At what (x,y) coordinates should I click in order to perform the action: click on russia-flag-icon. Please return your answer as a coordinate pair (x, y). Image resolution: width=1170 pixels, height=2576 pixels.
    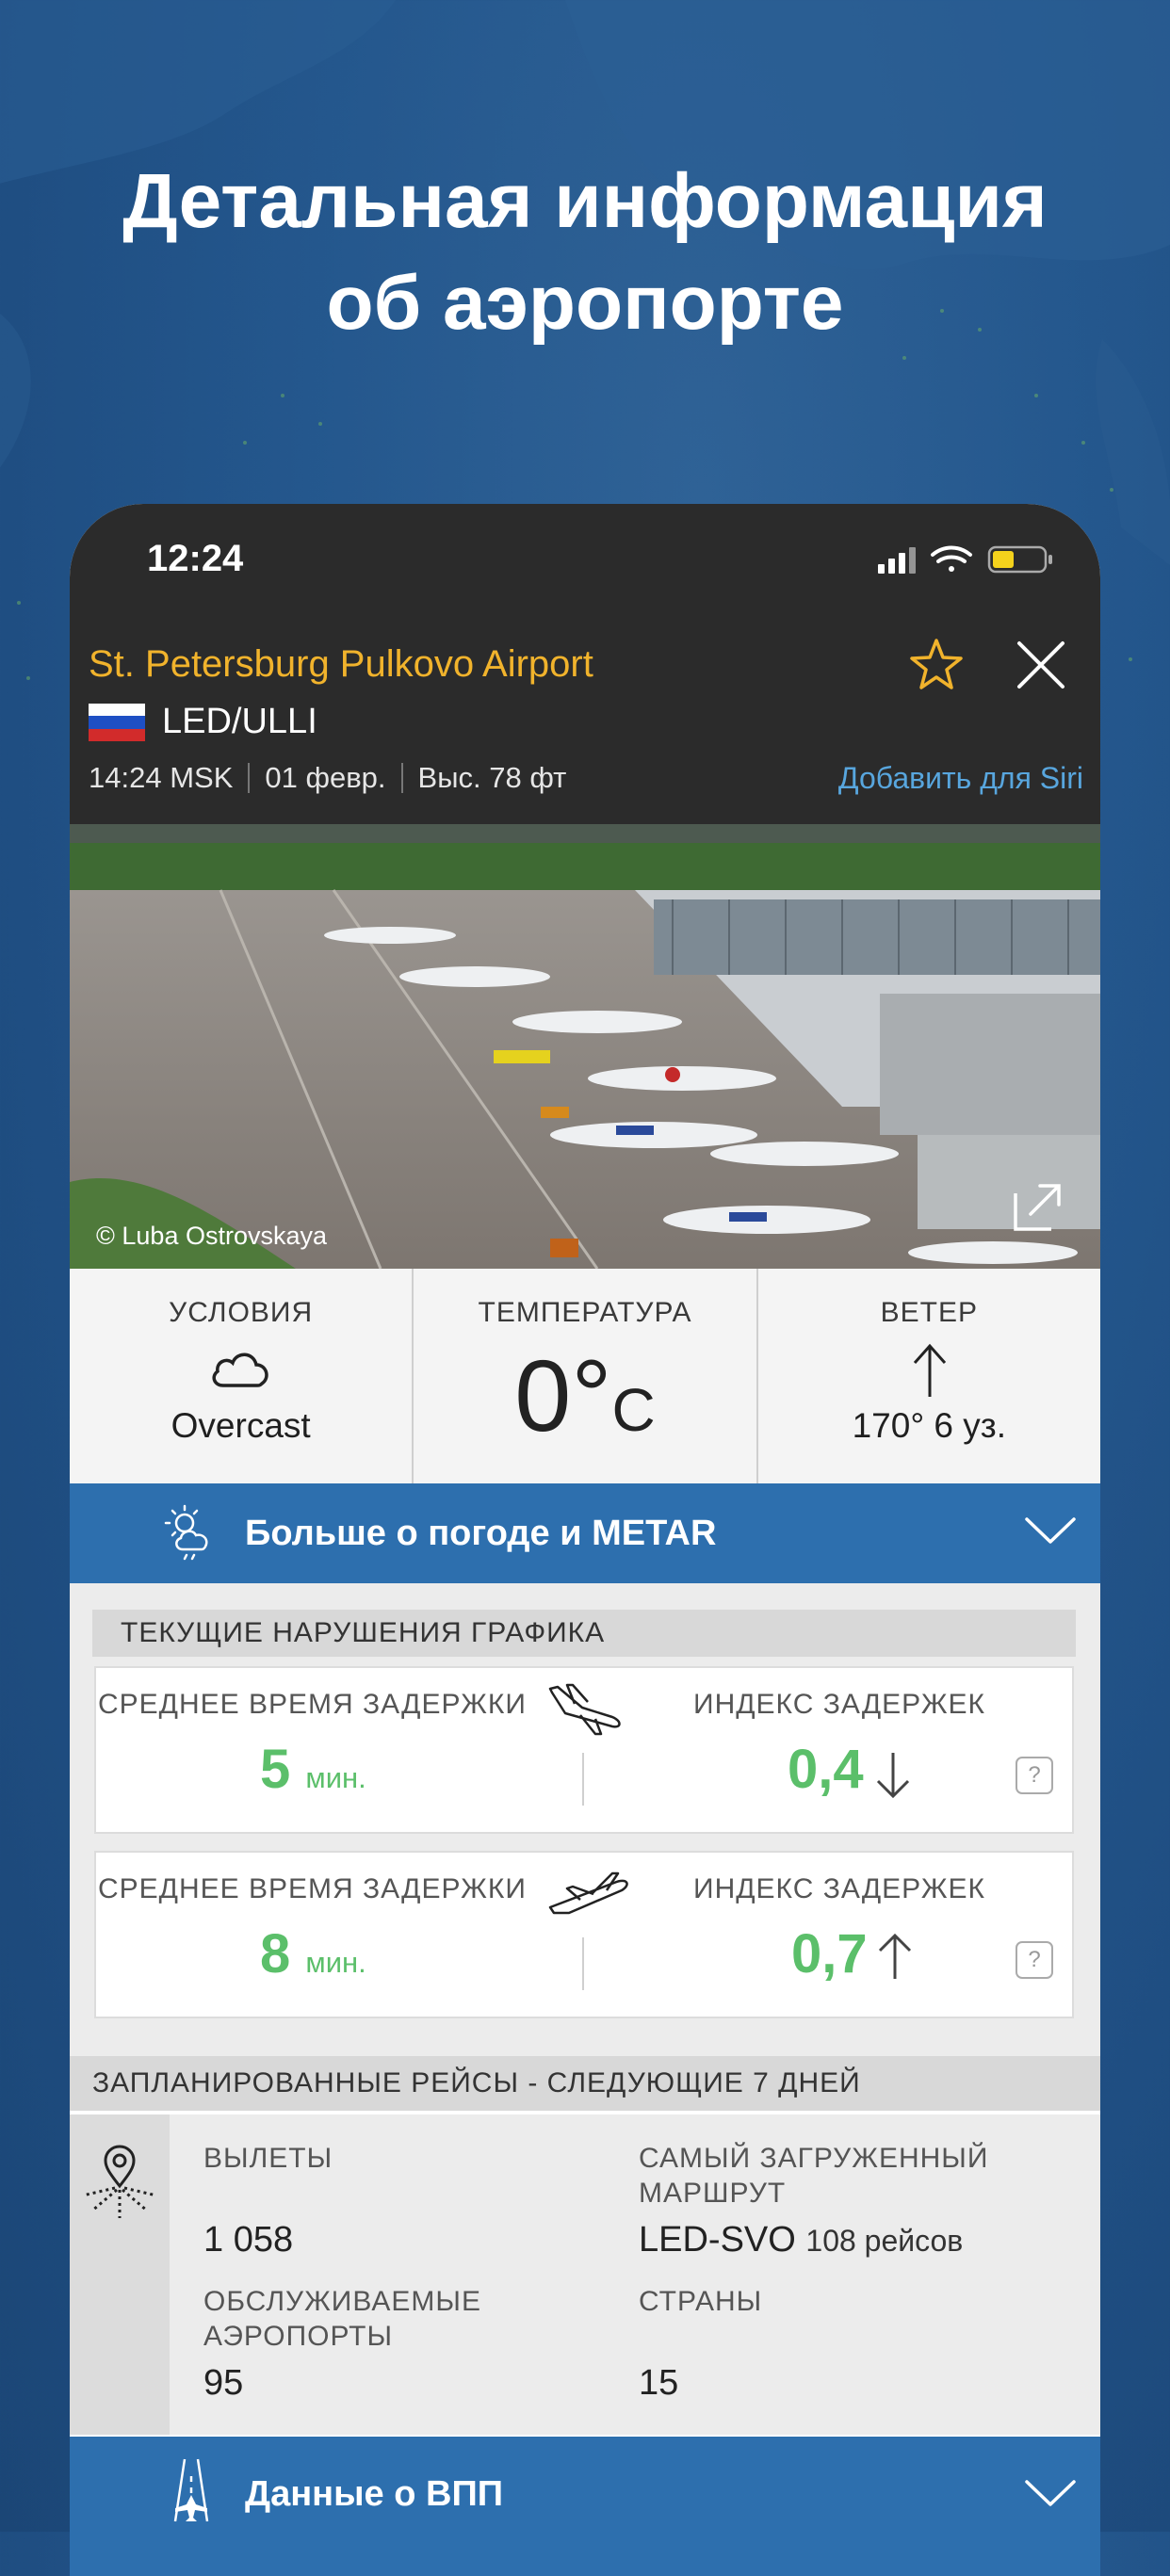
    Looking at the image, I should click on (117, 722).